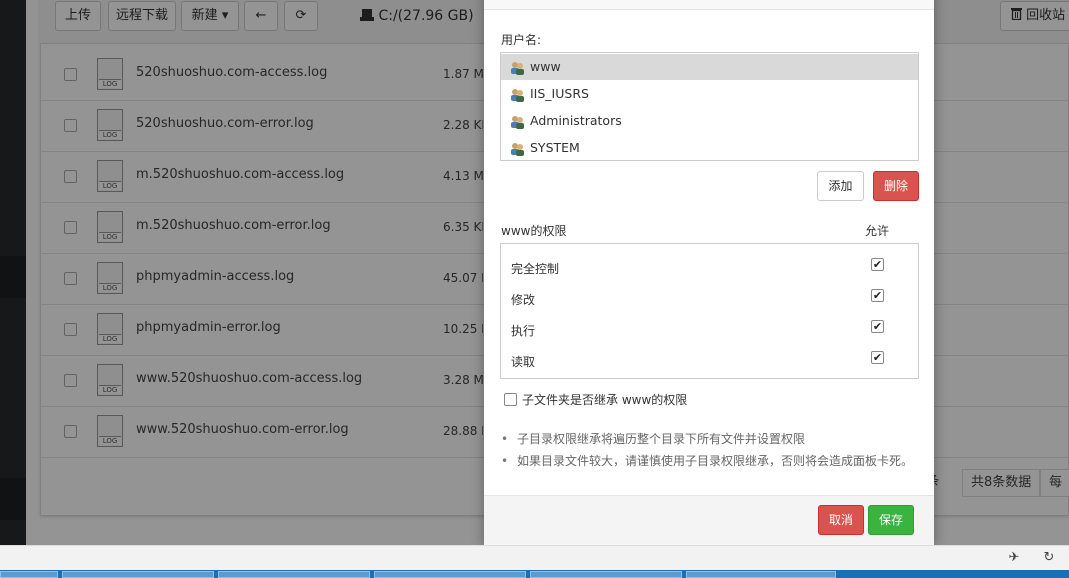 Image resolution: width=1069 pixels, height=578 pixels. I want to click on permission-name: 修改, so click(523, 300).